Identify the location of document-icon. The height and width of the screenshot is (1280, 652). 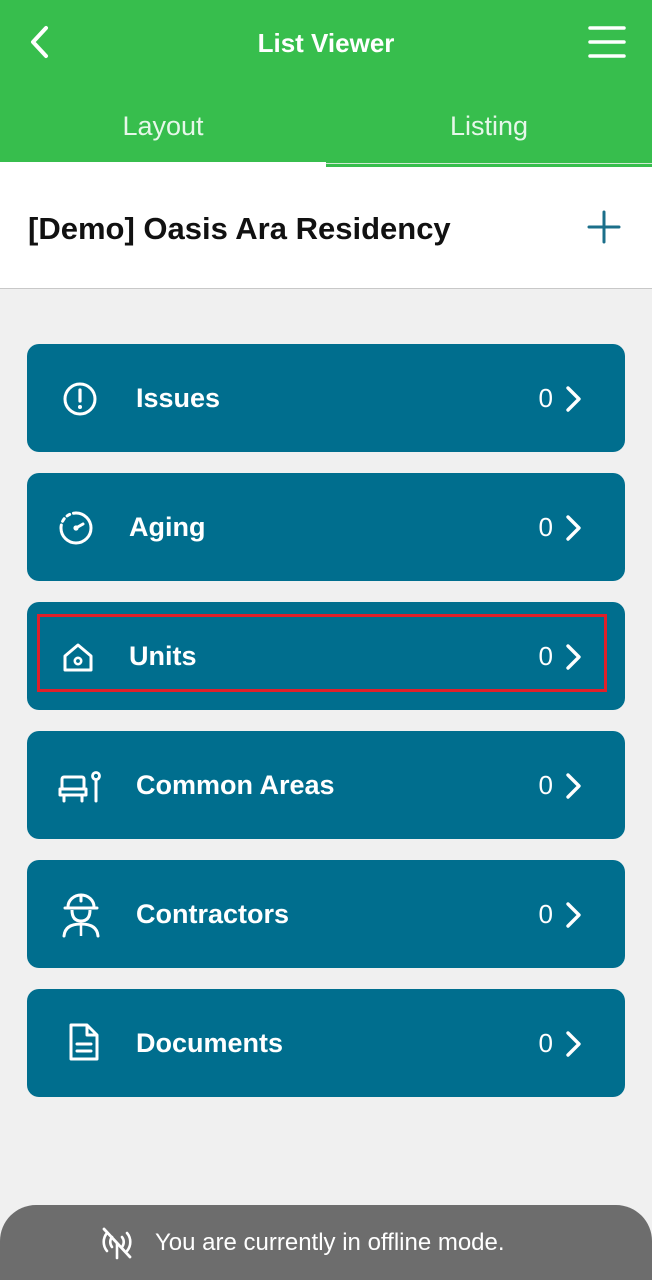
(84, 1042).